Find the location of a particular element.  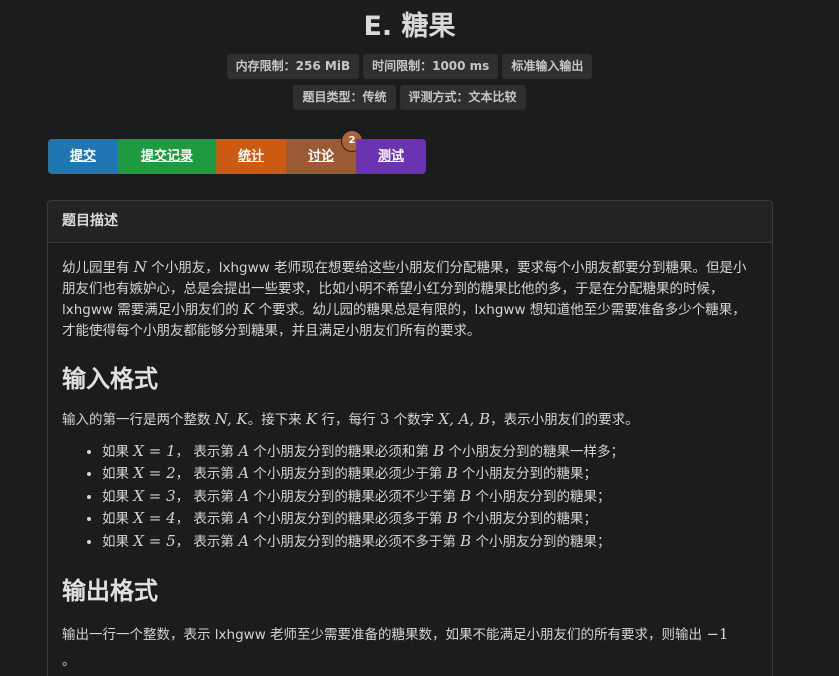

rule-condition: X = 2 is located at coordinates (154, 473).